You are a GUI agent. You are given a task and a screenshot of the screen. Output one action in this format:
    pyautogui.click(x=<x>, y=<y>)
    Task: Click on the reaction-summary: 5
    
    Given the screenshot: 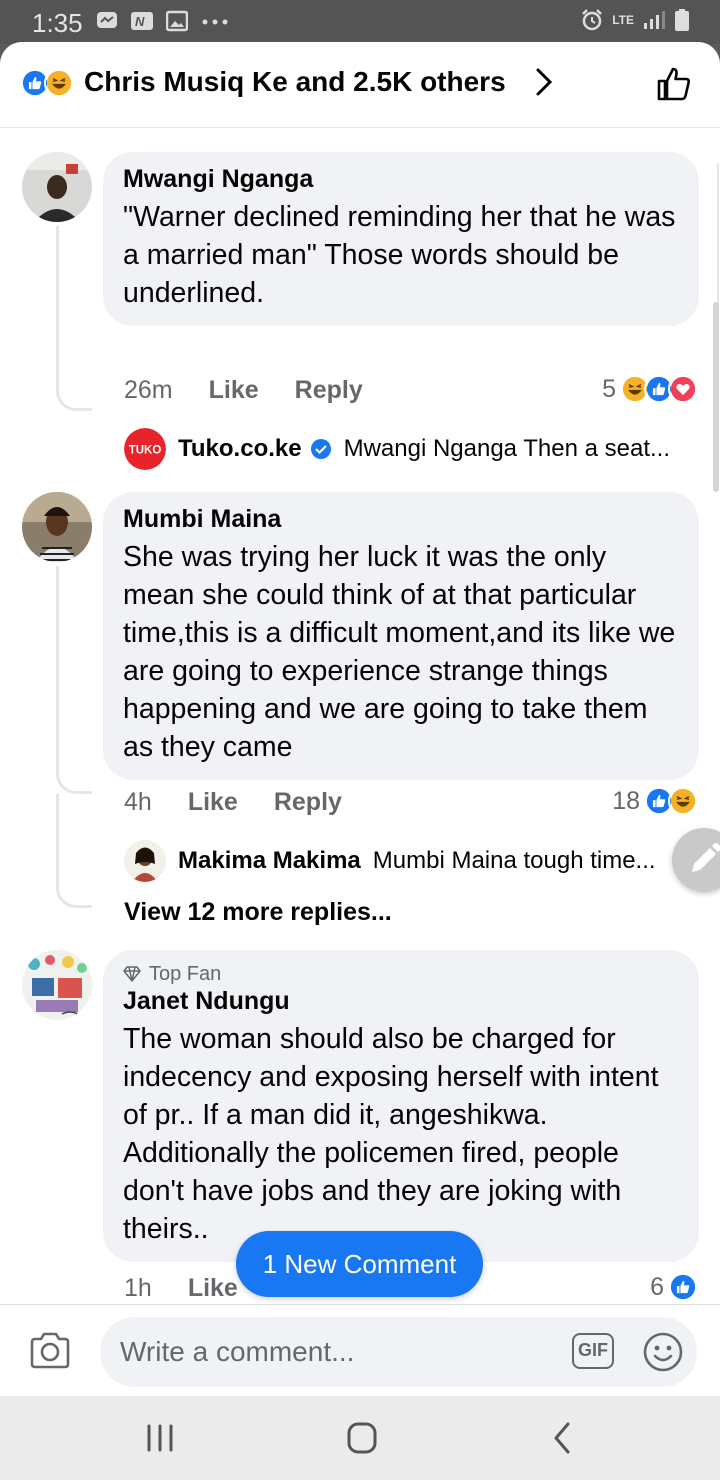 What is the action you would take?
    pyautogui.click(x=650, y=389)
    